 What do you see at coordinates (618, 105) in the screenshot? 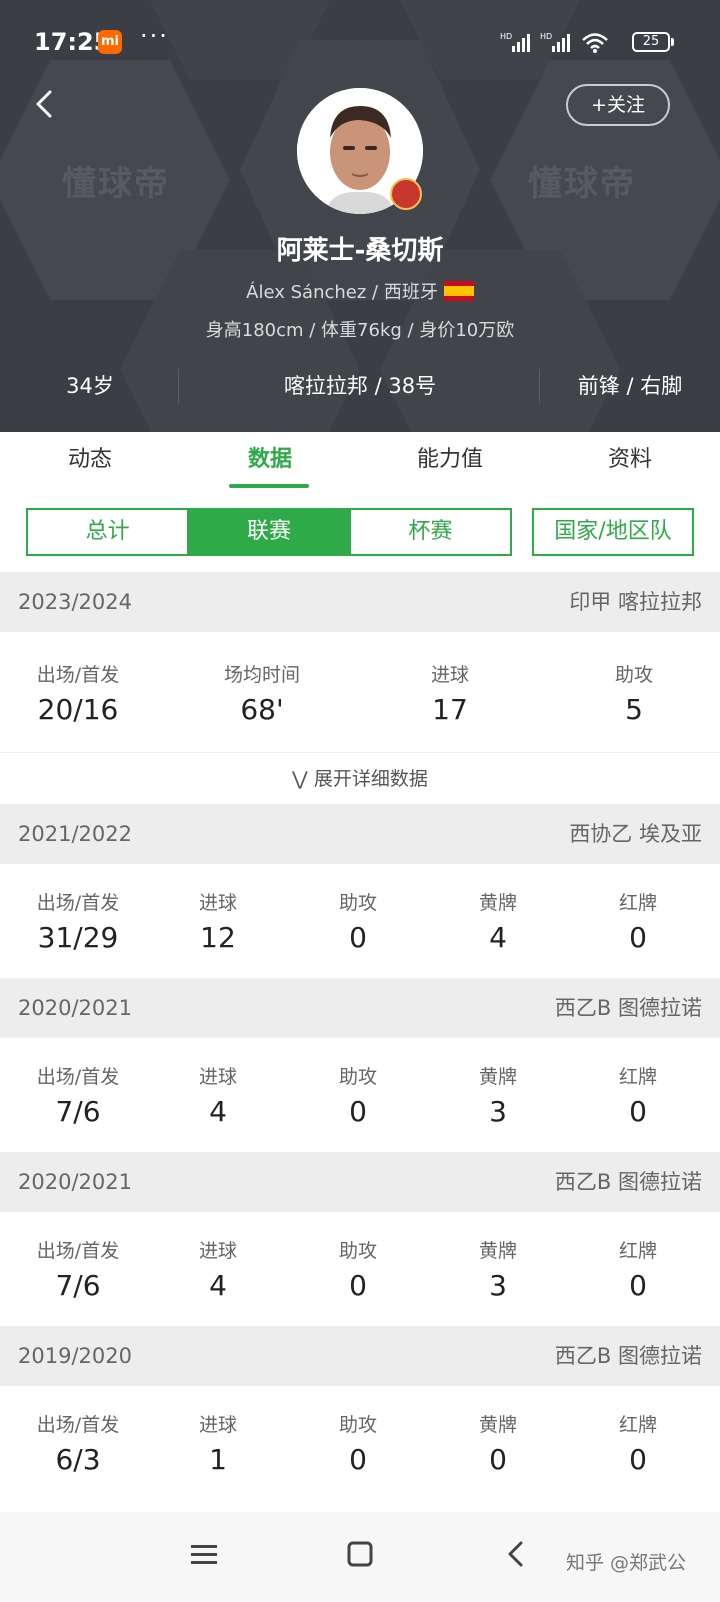
I see `follow-button: +关注` at bounding box center [618, 105].